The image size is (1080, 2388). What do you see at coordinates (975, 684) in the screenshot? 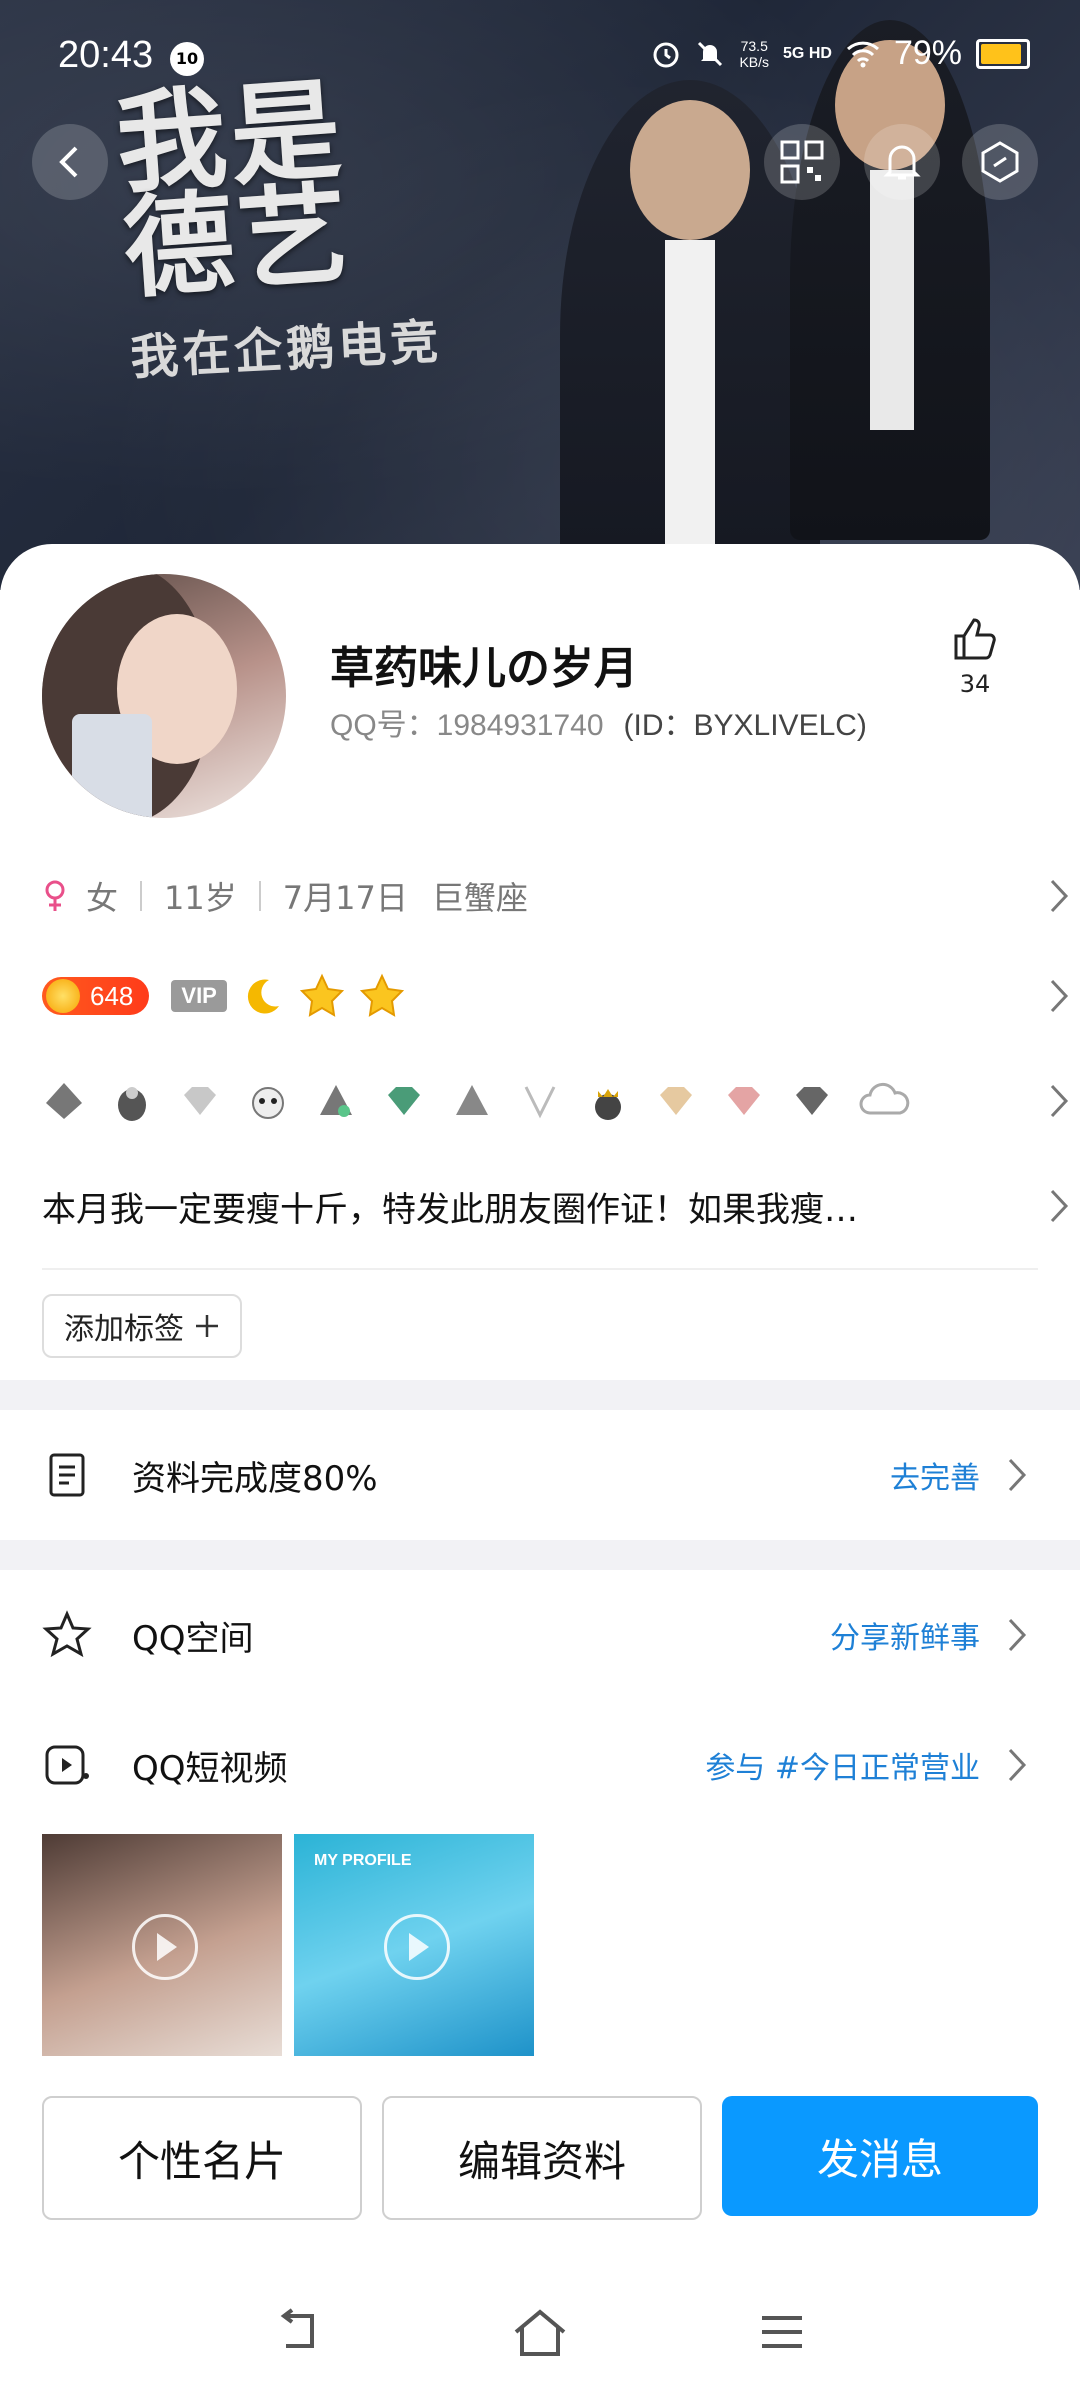
I see `like-count: 34` at bounding box center [975, 684].